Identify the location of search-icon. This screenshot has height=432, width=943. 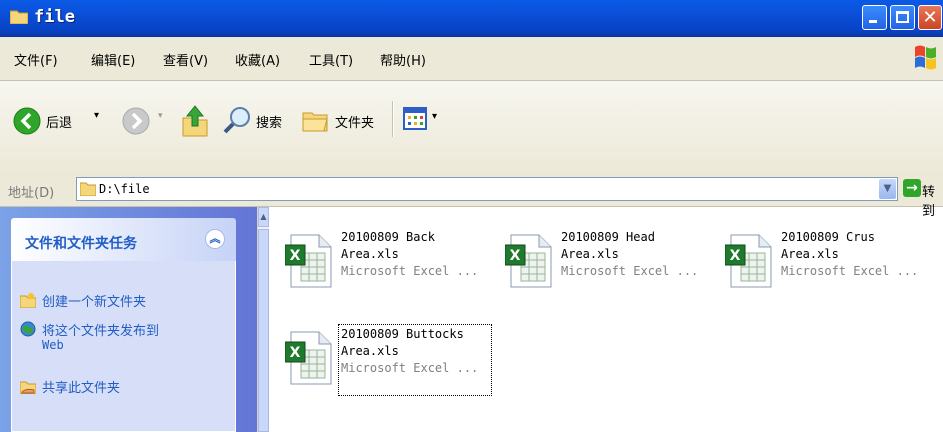
(236, 120).